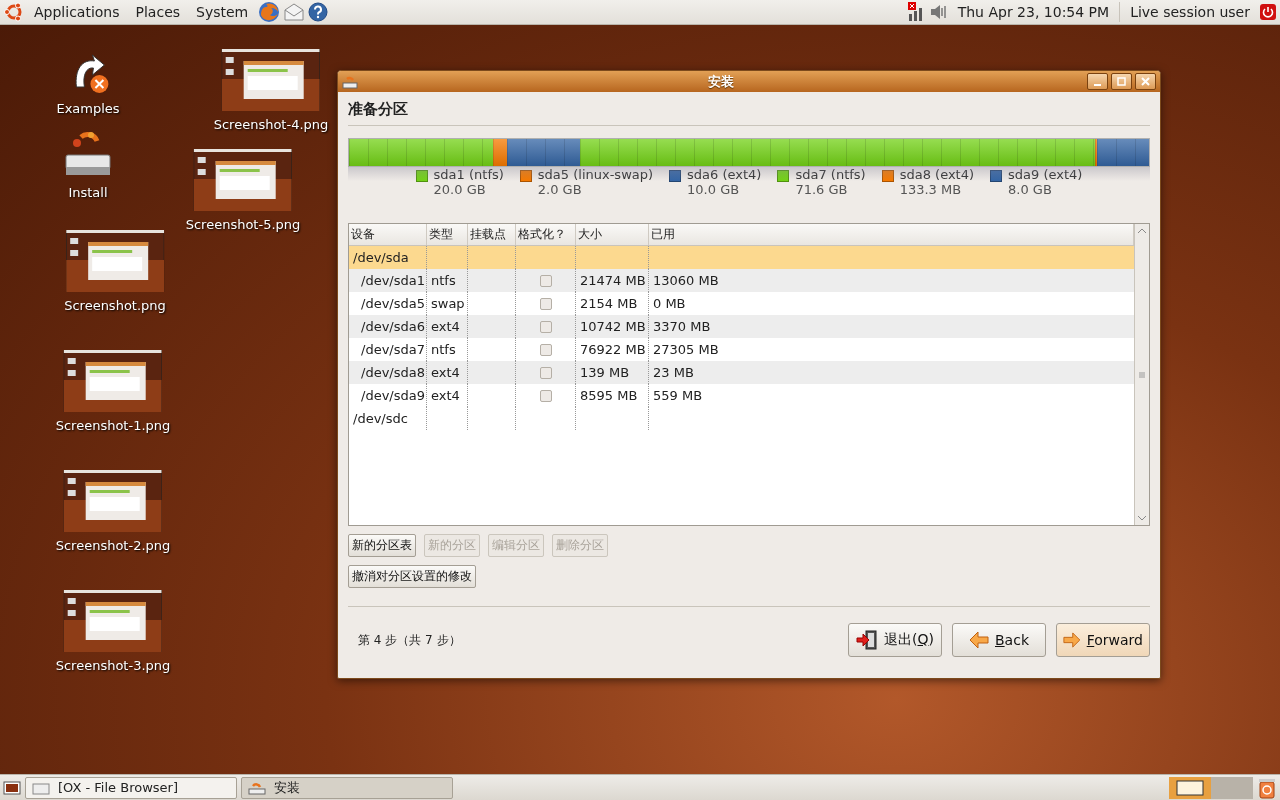 This screenshot has height=800, width=1280. What do you see at coordinates (822, 189) in the screenshot?
I see `partition-size: 71.6 GB` at bounding box center [822, 189].